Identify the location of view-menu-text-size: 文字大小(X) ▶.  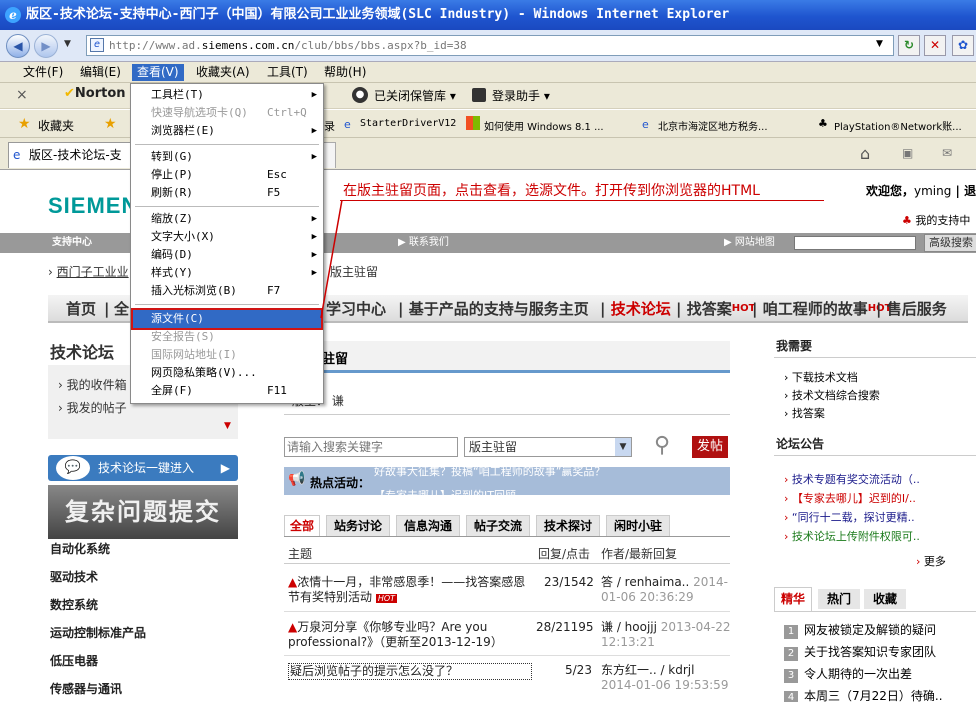
(227, 237).